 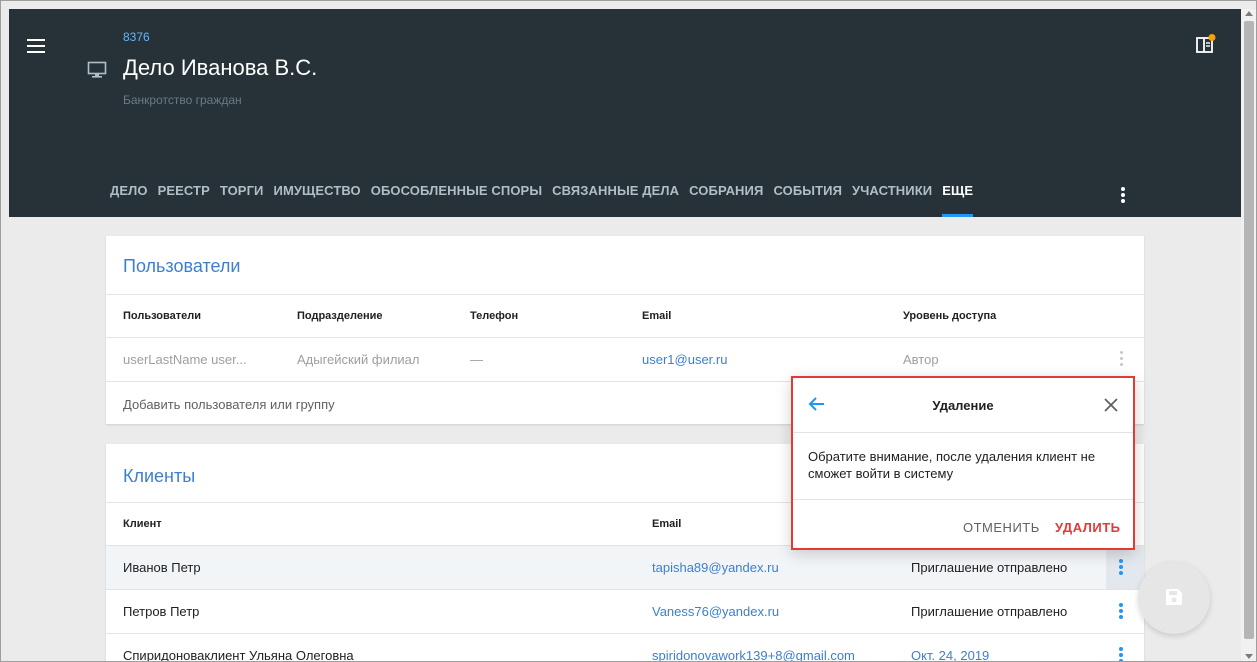 I want to click on monitor-icon, so click(x=97, y=69).